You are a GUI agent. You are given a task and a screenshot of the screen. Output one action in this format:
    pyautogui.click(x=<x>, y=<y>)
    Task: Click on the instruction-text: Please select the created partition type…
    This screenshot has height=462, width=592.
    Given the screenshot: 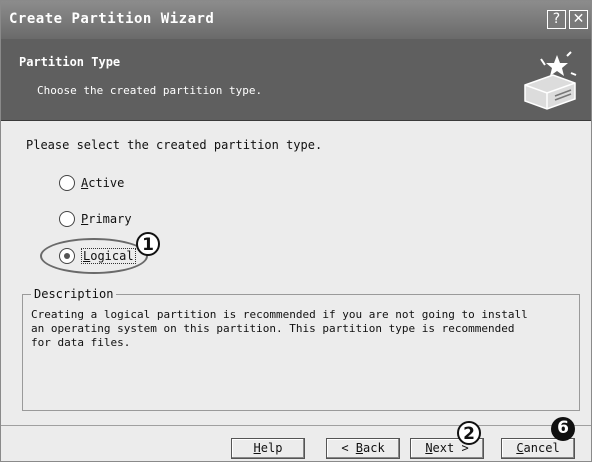 What is the action you would take?
    pyautogui.click(x=174, y=145)
    